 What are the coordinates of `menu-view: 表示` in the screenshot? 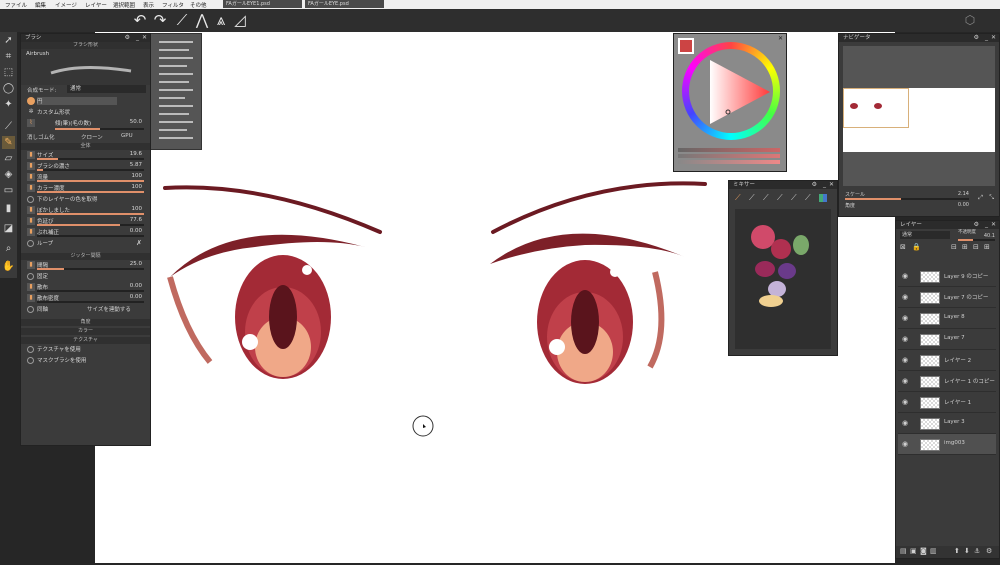 It's located at (148, 5).